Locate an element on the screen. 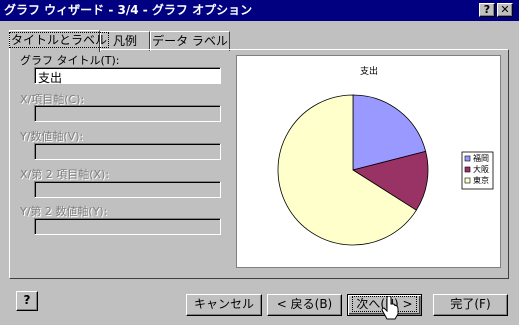 The height and width of the screenshot is (325, 519). window-title: グラフ ウィザード - 3/4 - グラフ オプション is located at coordinates (128, 10).